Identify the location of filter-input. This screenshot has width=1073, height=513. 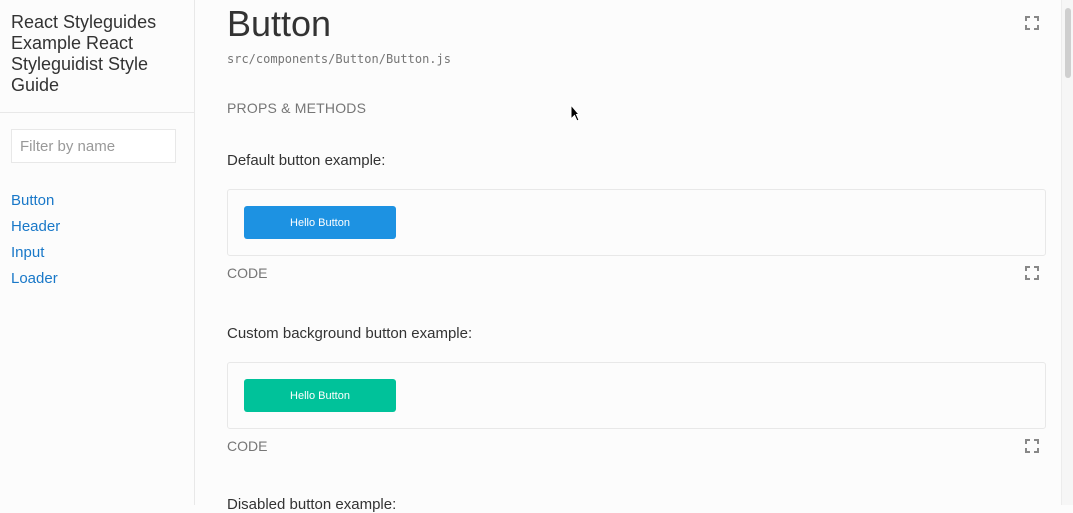
(93, 146).